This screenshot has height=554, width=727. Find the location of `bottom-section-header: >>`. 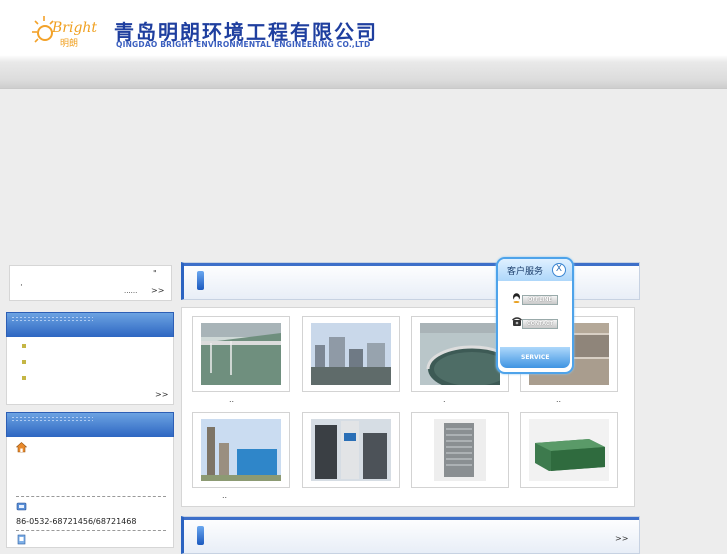

bottom-section-header: >> is located at coordinates (410, 535).